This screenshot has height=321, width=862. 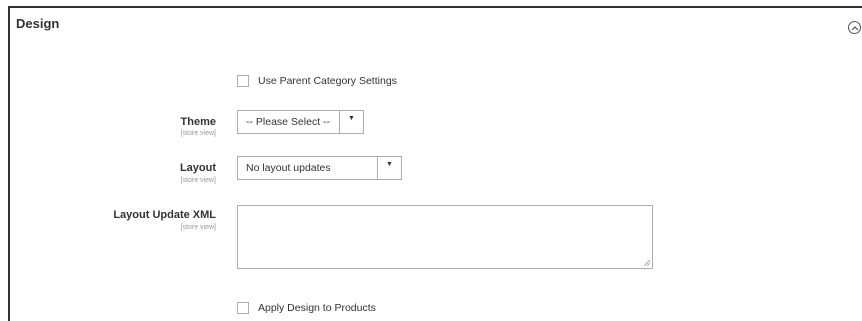 What do you see at coordinates (647, 263) in the screenshot?
I see `resize-handle-icon` at bounding box center [647, 263].